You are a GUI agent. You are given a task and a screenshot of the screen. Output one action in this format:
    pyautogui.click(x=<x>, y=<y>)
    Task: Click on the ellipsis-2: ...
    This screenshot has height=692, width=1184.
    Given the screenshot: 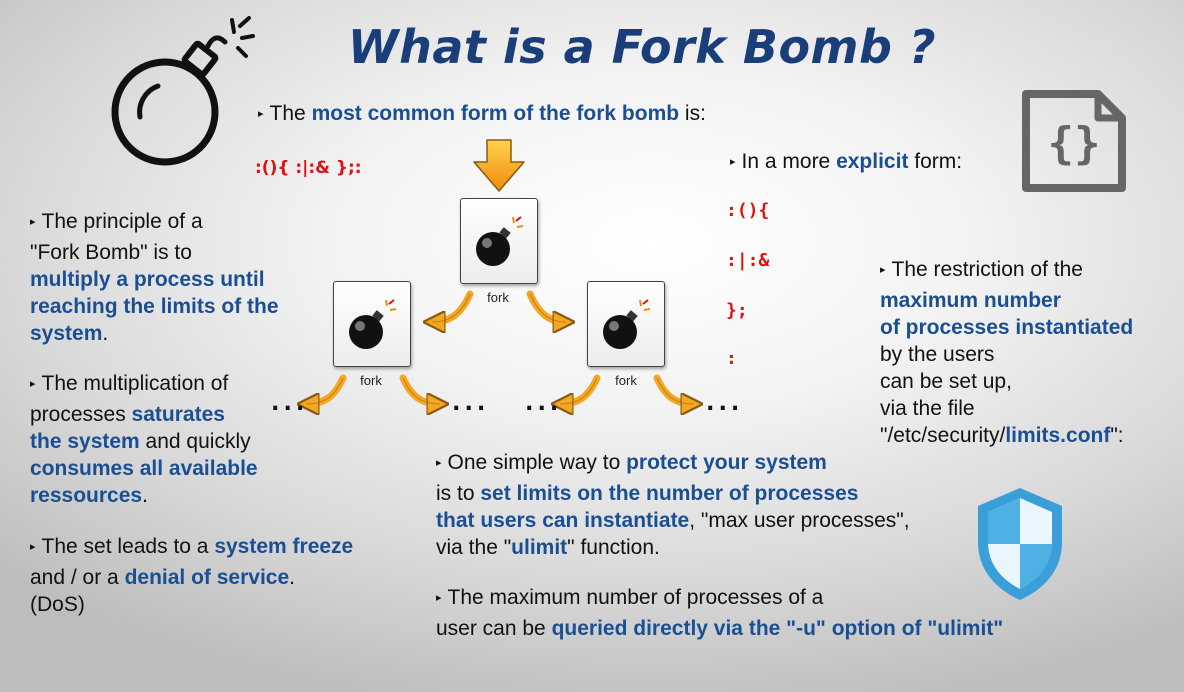 What is the action you would take?
    pyautogui.click(x=468, y=402)
    